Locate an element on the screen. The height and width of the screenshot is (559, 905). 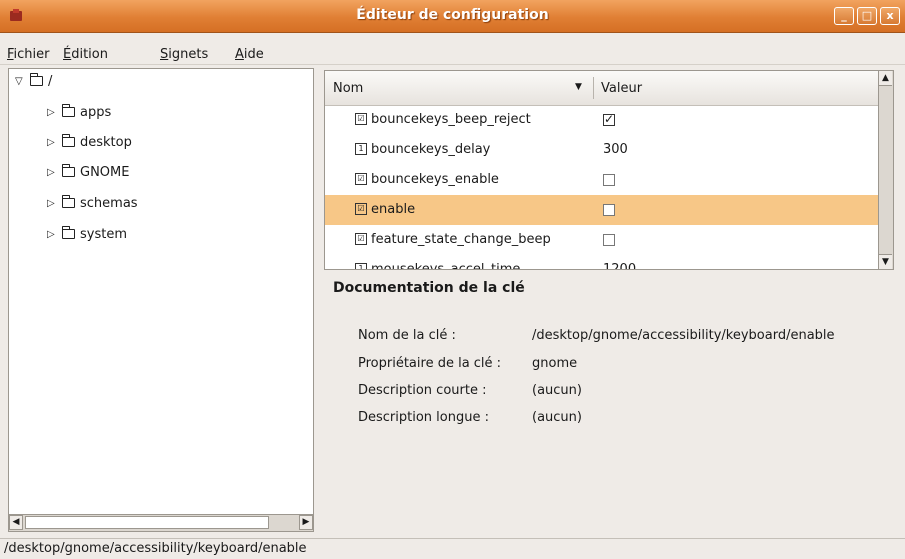
key-name: feature_state_change_beep is located at coordinates (461, 239).